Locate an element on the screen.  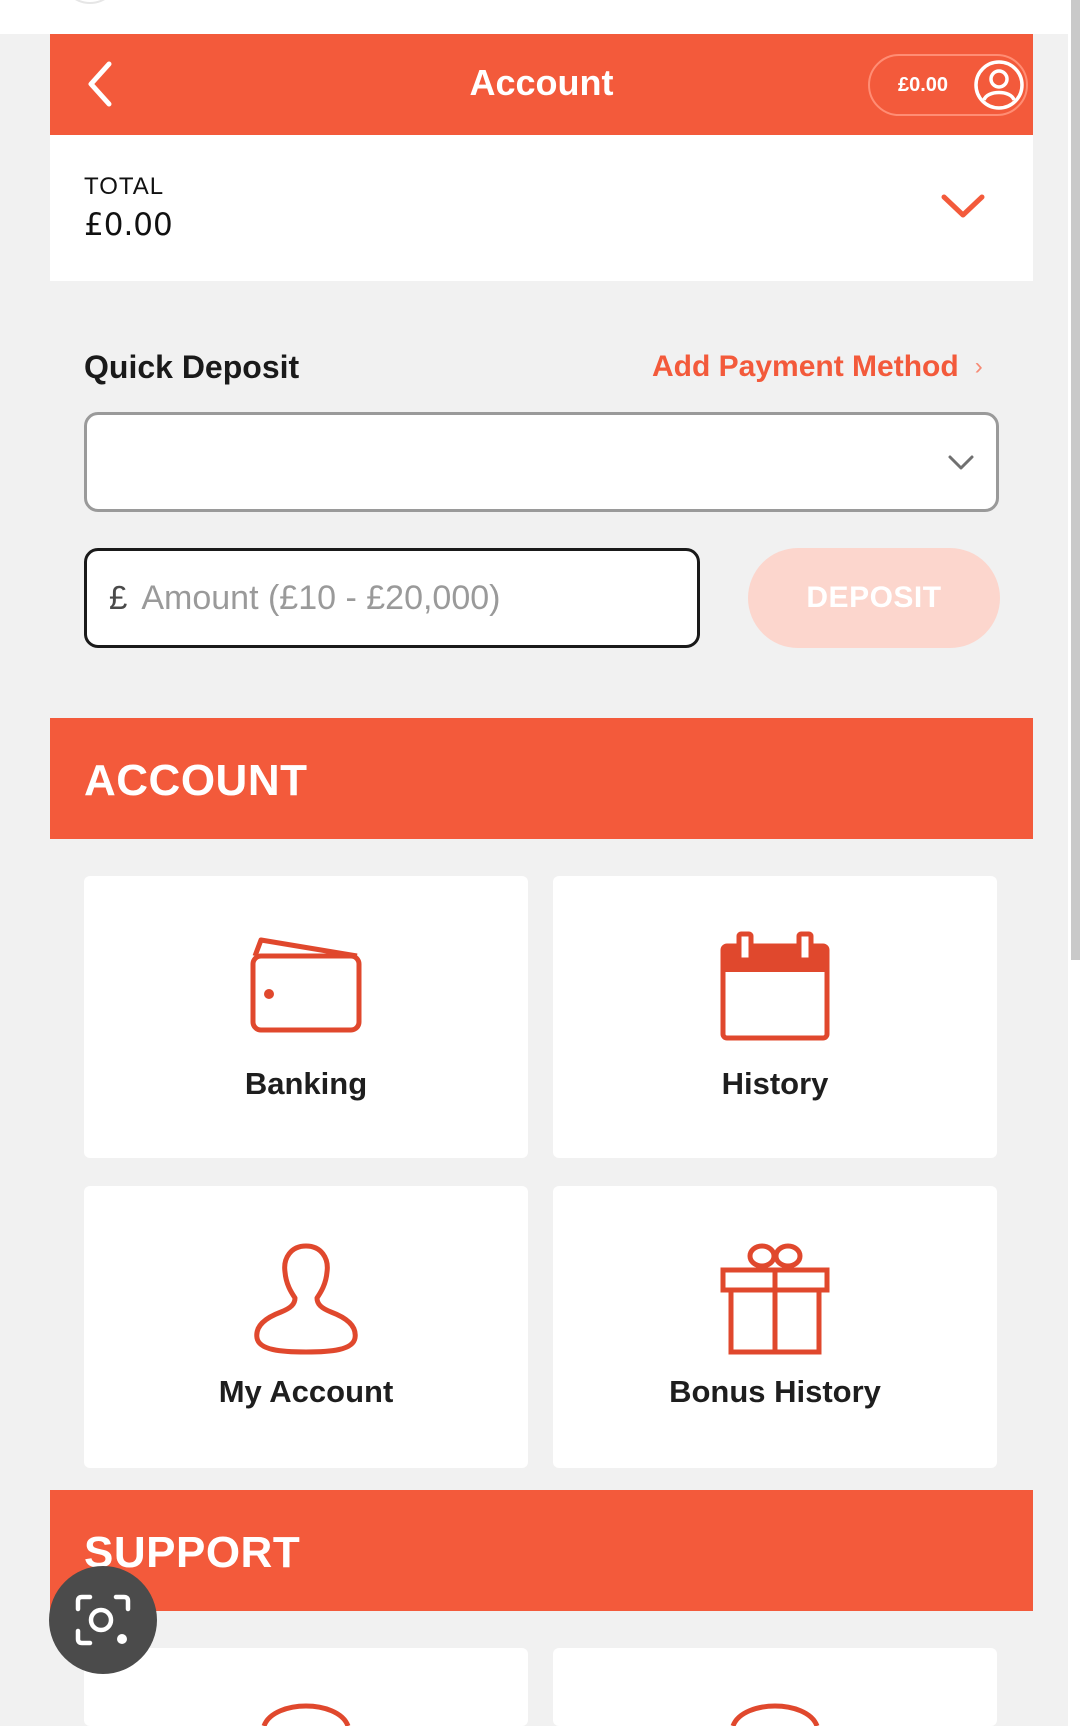
my-account-icon-wrap is located at coordinates (306, 1298).